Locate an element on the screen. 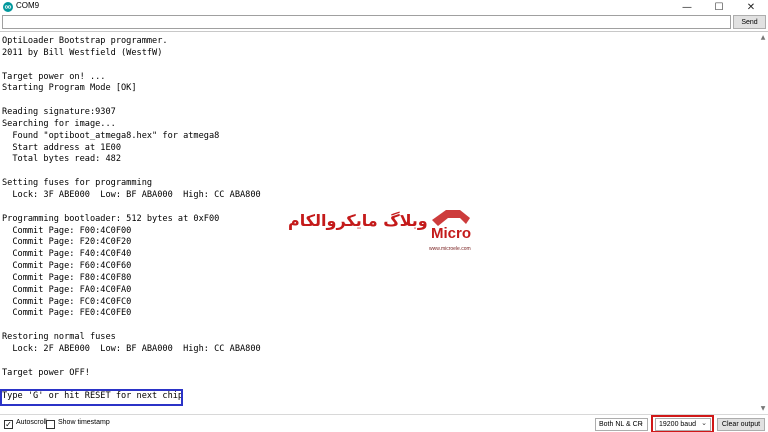 The height and width of the screenshot is (432, 768). output-line: Setting fuses for programming is located at coordinates (77, 183).